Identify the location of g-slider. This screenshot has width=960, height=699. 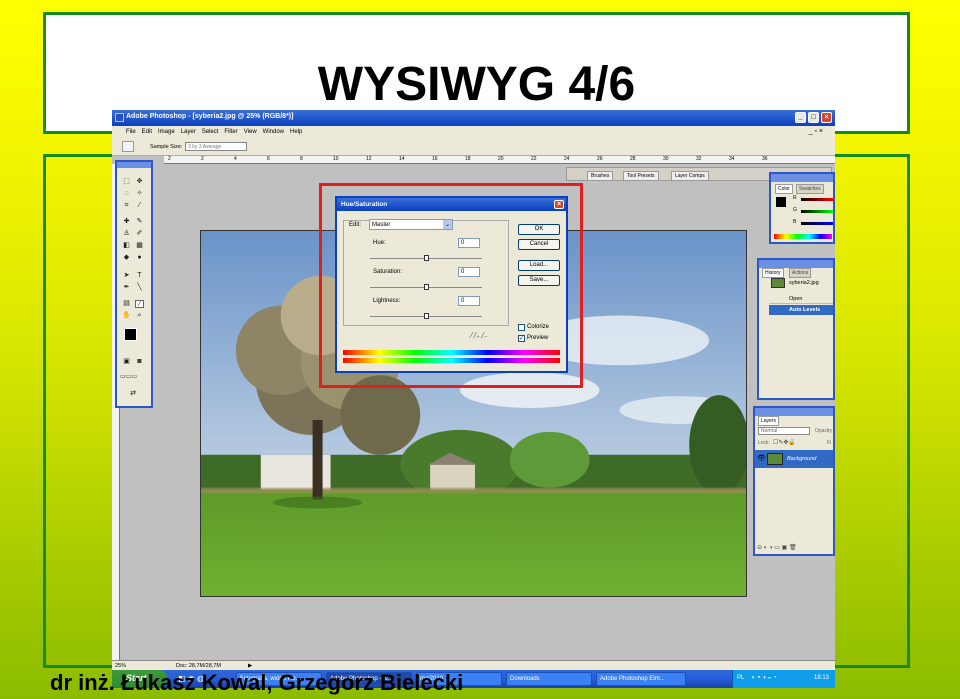
(817, 211).